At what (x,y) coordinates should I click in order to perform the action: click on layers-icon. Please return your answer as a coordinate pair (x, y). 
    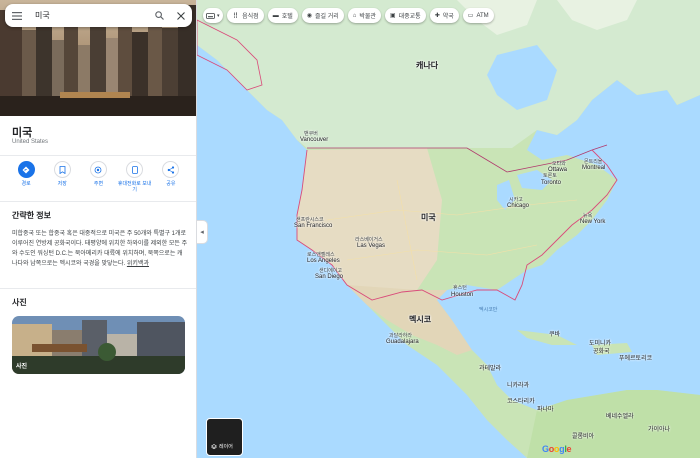
    Looking at the image, I should click on (214, 446).